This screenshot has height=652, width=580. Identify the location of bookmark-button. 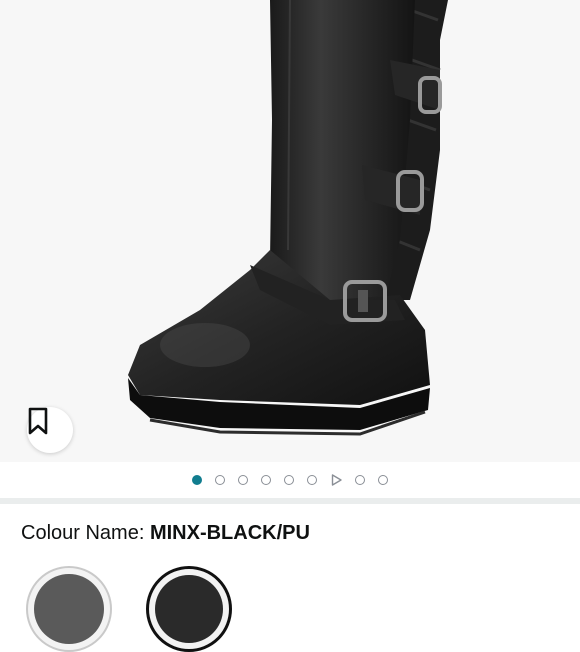
(50, 430).